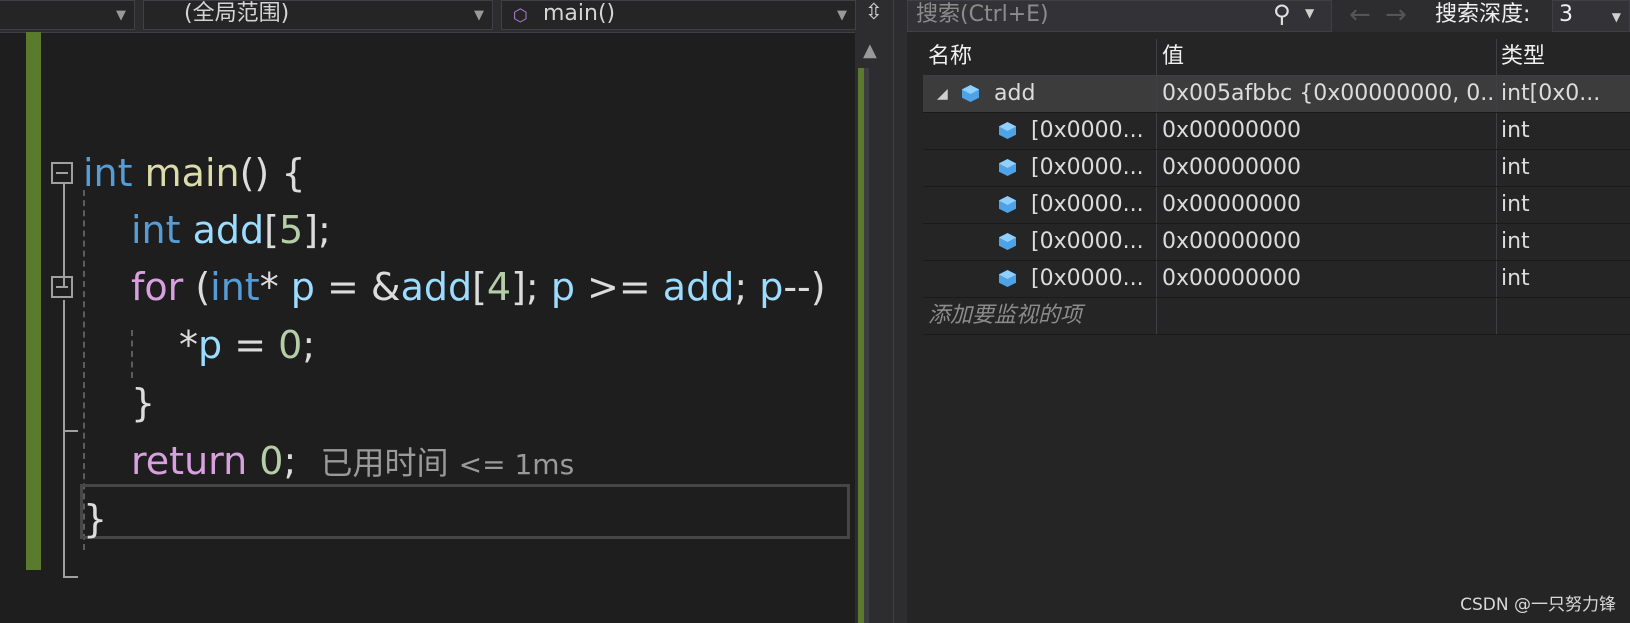 This screenshot has height=623, width=1630. Describe the element at coordinates (157, 287) in the screenshot. I see `keyword: for` at that location.